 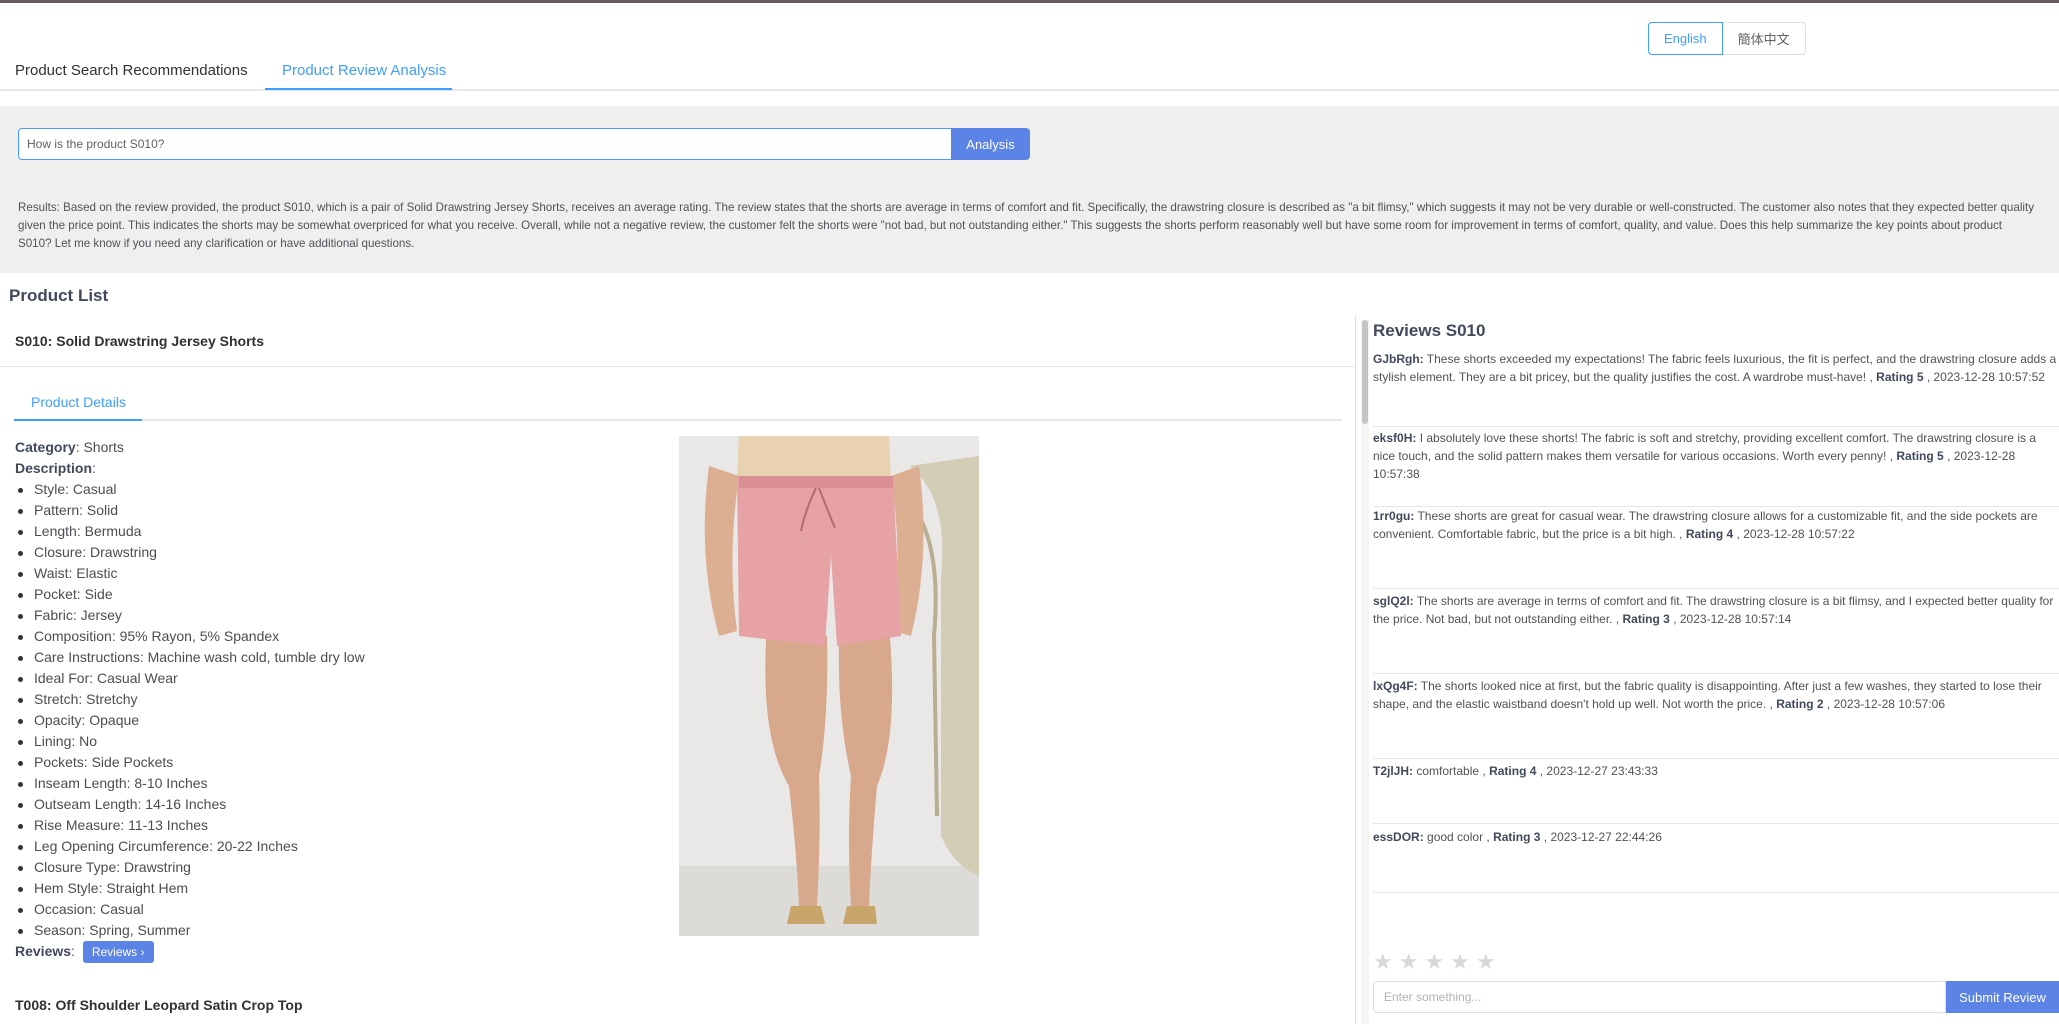 What do you see at coordinates (190, 741) in the screenshot?
I see `attribute-item: Lining: No` at bounding box center [190, 741].